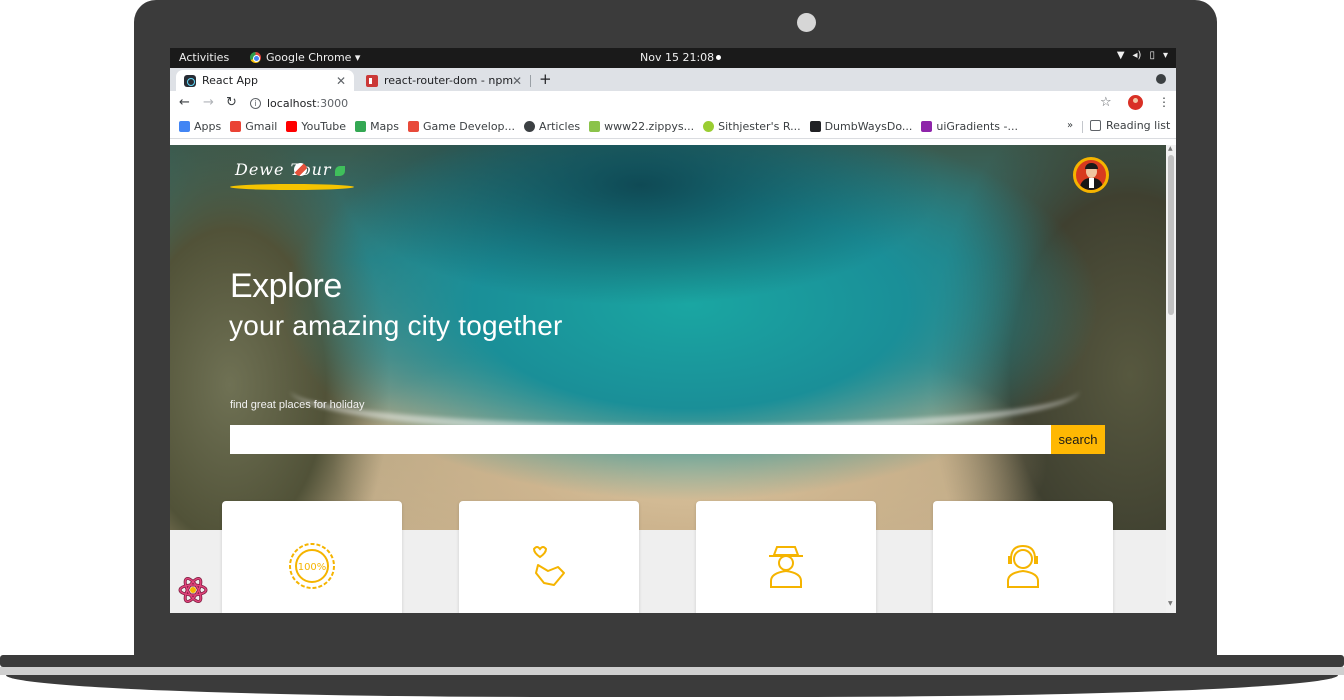 The width and height of the screenshot is (1344, 700). What do you see at coordinates (640, 439) in the screenshot?
I see `search-input` at bounding box center [640, 439].